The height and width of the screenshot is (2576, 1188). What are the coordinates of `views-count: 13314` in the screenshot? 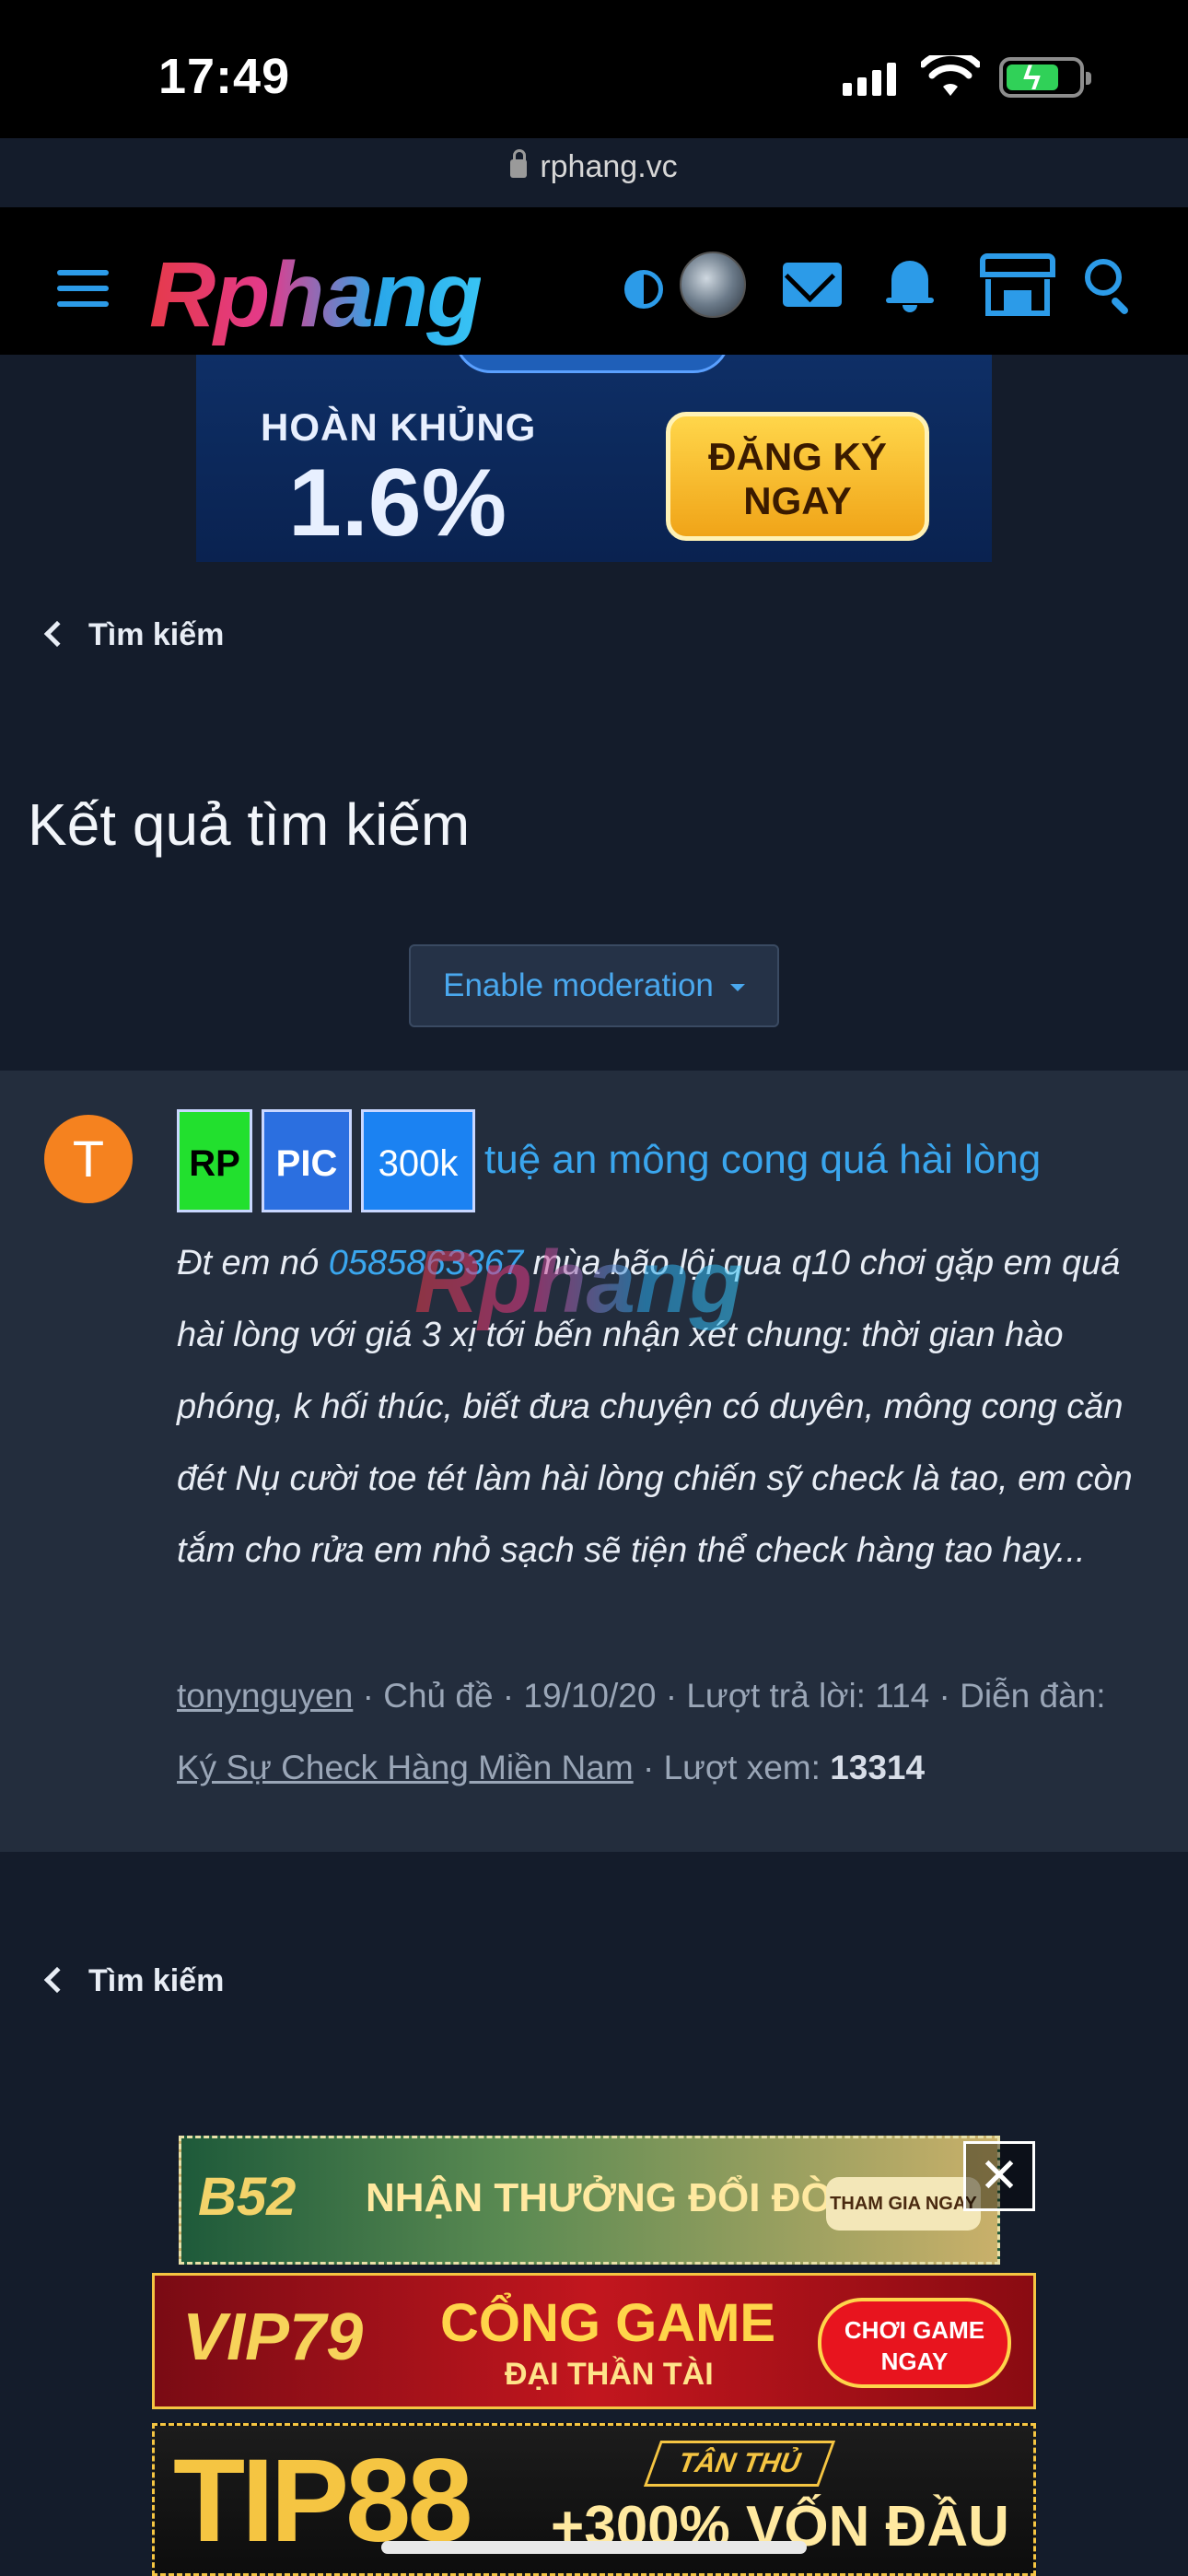 It's located at (878, 1767).